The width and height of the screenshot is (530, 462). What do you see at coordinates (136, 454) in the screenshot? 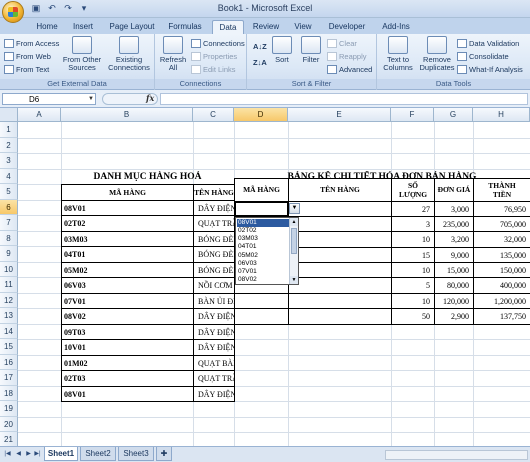
I see `sheet-tab-3: Sheet3` at bounding box center [136, 454].